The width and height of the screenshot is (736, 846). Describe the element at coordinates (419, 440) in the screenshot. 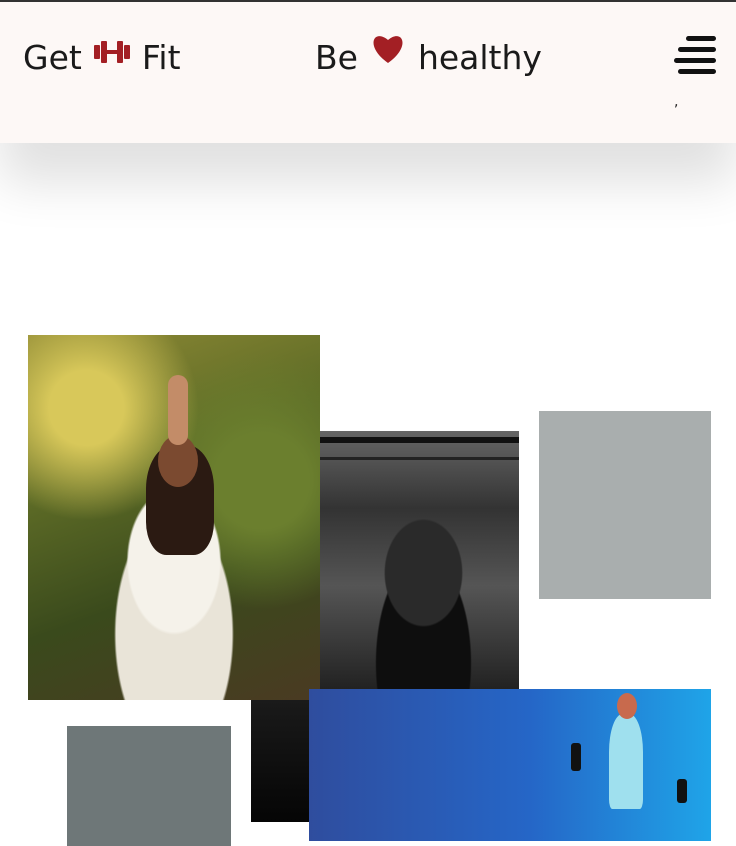

I see `pullup-bar` at that location.